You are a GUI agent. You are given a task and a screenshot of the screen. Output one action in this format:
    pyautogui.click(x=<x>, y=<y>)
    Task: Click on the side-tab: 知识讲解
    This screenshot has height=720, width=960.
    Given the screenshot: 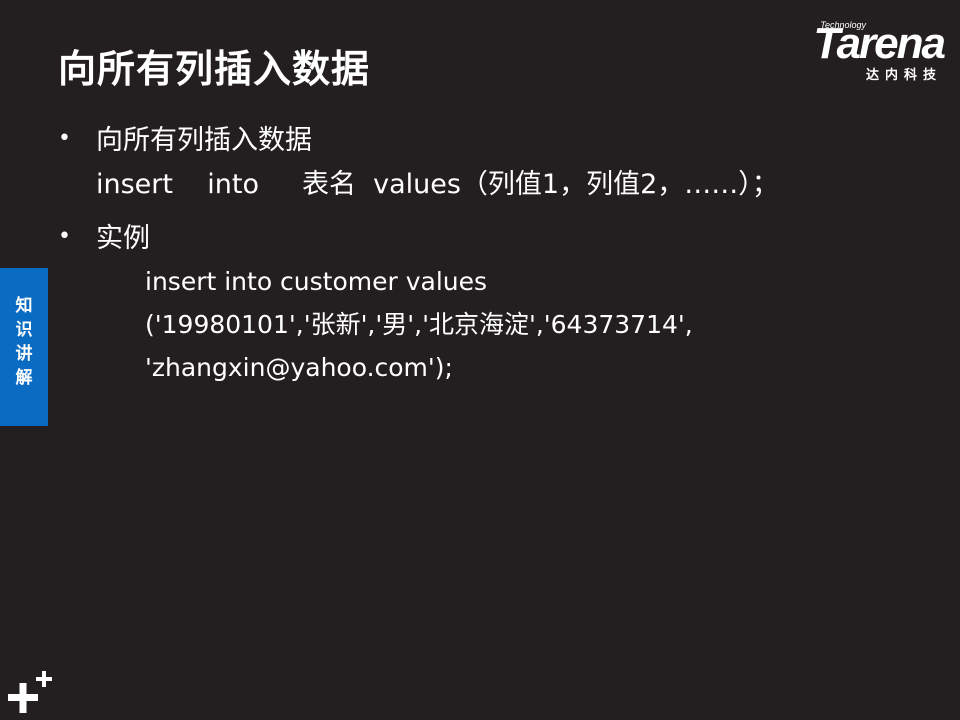 What is the action you would take?
    pyautogui.click(x=24, y=347)
    